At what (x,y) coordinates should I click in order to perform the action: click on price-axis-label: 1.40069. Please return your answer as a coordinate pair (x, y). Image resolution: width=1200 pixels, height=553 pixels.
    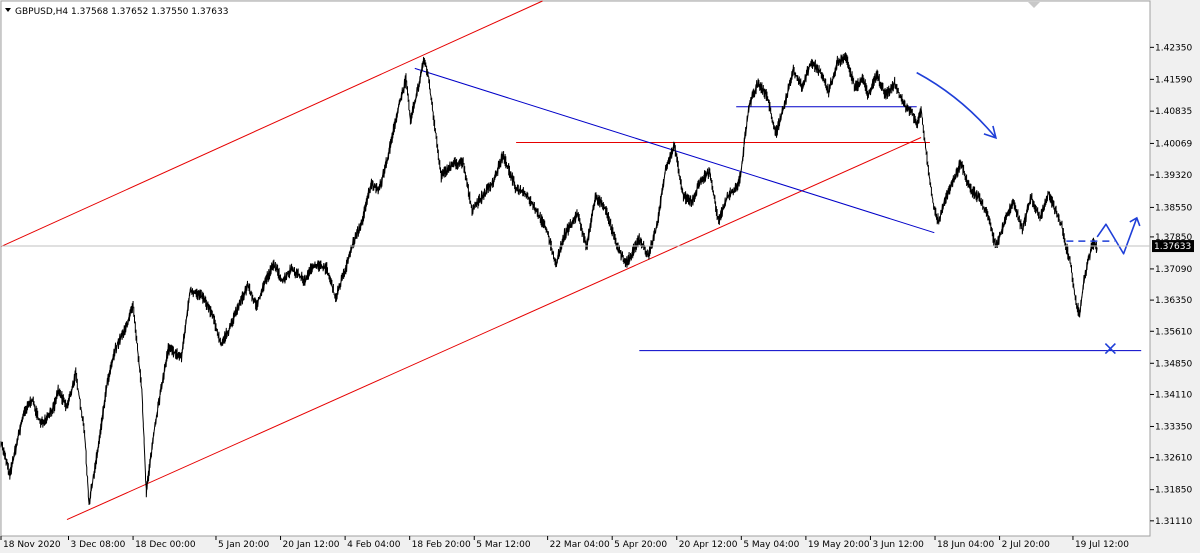
    Looking at the image, I should click on (1173, 144).